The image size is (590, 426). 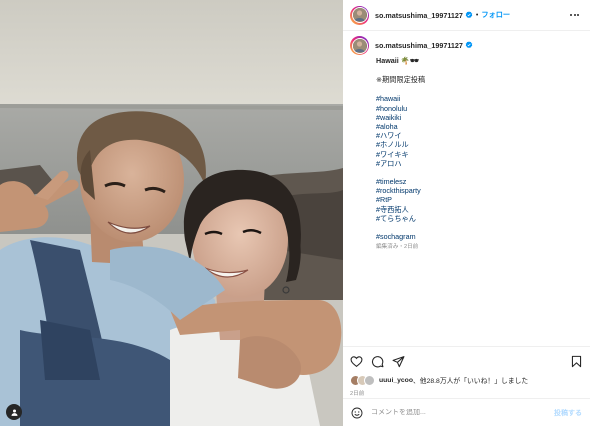 I want to click on hashtag-link: #ハワイ, so click(x=400, y=135).